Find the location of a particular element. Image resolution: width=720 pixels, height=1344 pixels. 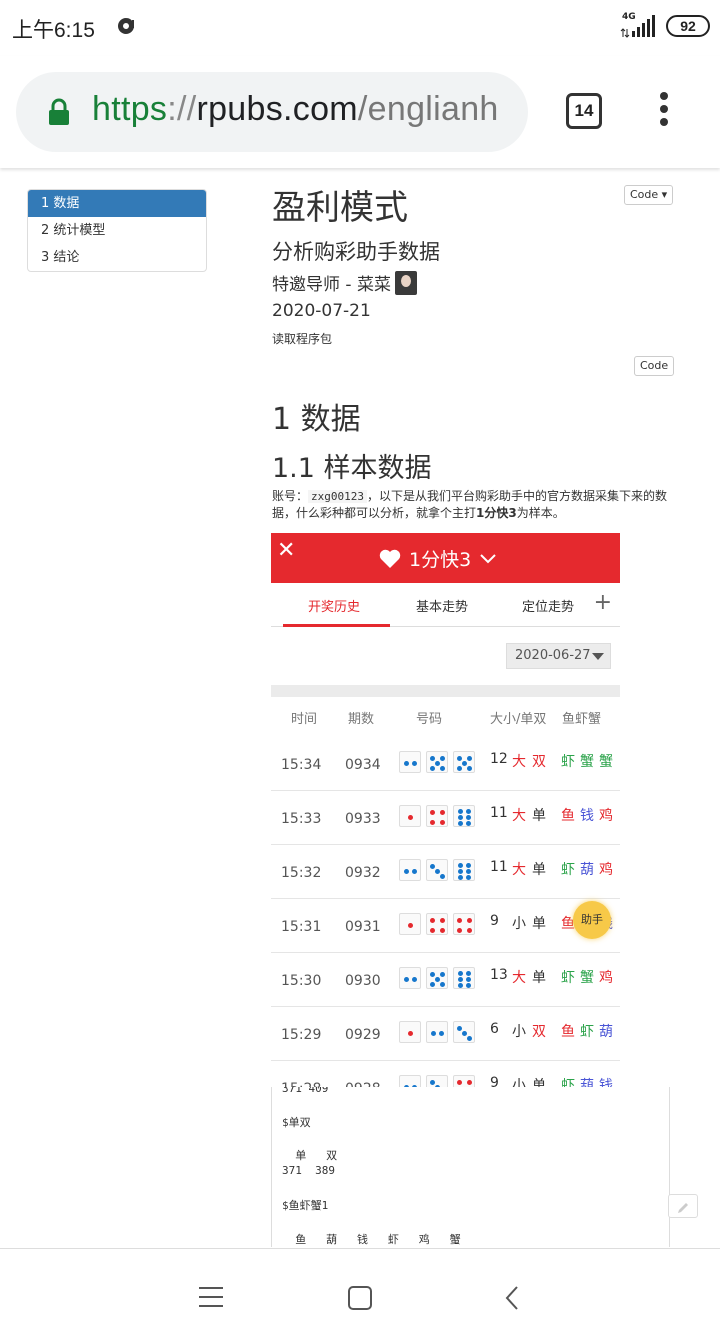

helper-bubble: 助手 is located at coordinates (592, 920).